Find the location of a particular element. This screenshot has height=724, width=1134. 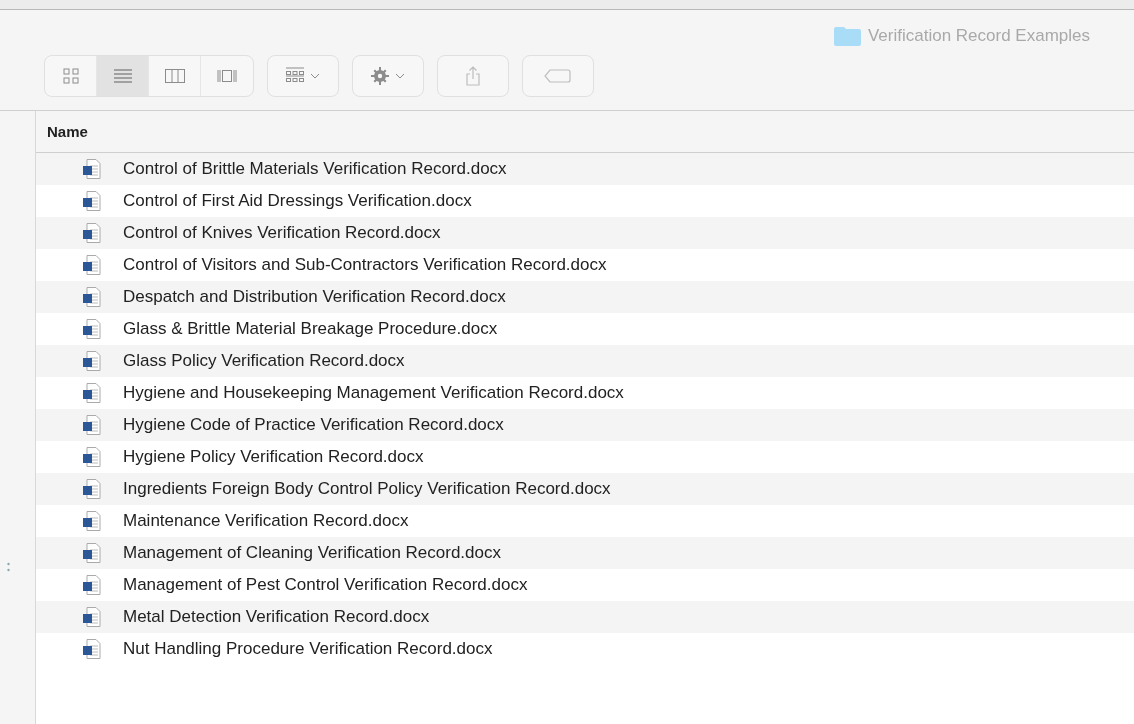

file-name: Management of Cleaning Verification Record.docx is located at coordinates (312, 553).